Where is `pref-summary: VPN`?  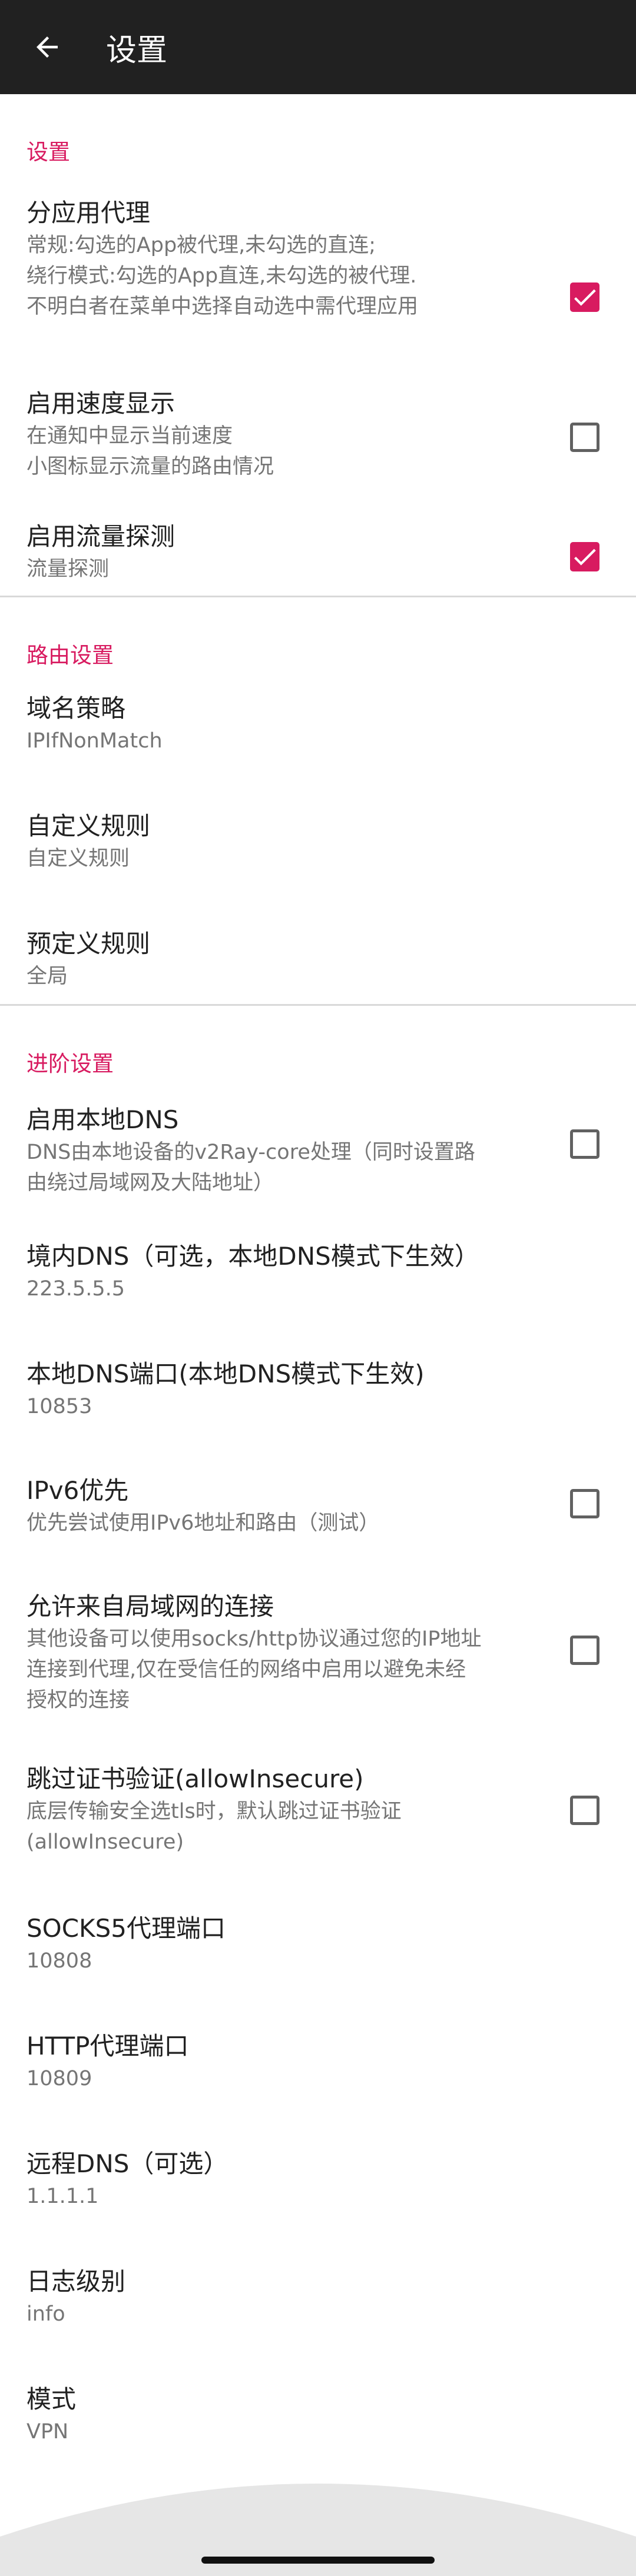
pref-summary: VPN is located at coordinates (47, 2432).